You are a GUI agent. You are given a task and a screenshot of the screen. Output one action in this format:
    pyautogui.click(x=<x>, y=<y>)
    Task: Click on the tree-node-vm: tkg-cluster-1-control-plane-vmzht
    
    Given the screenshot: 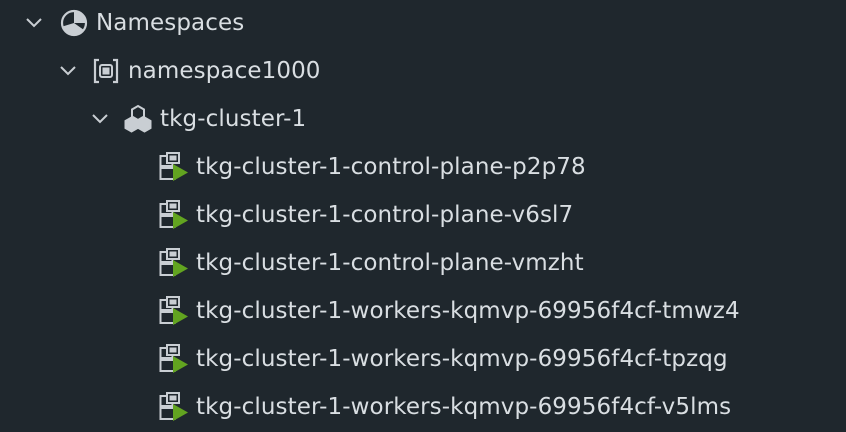 What is the action you would take?
    pyautogui.click(x=423, y=263)
    